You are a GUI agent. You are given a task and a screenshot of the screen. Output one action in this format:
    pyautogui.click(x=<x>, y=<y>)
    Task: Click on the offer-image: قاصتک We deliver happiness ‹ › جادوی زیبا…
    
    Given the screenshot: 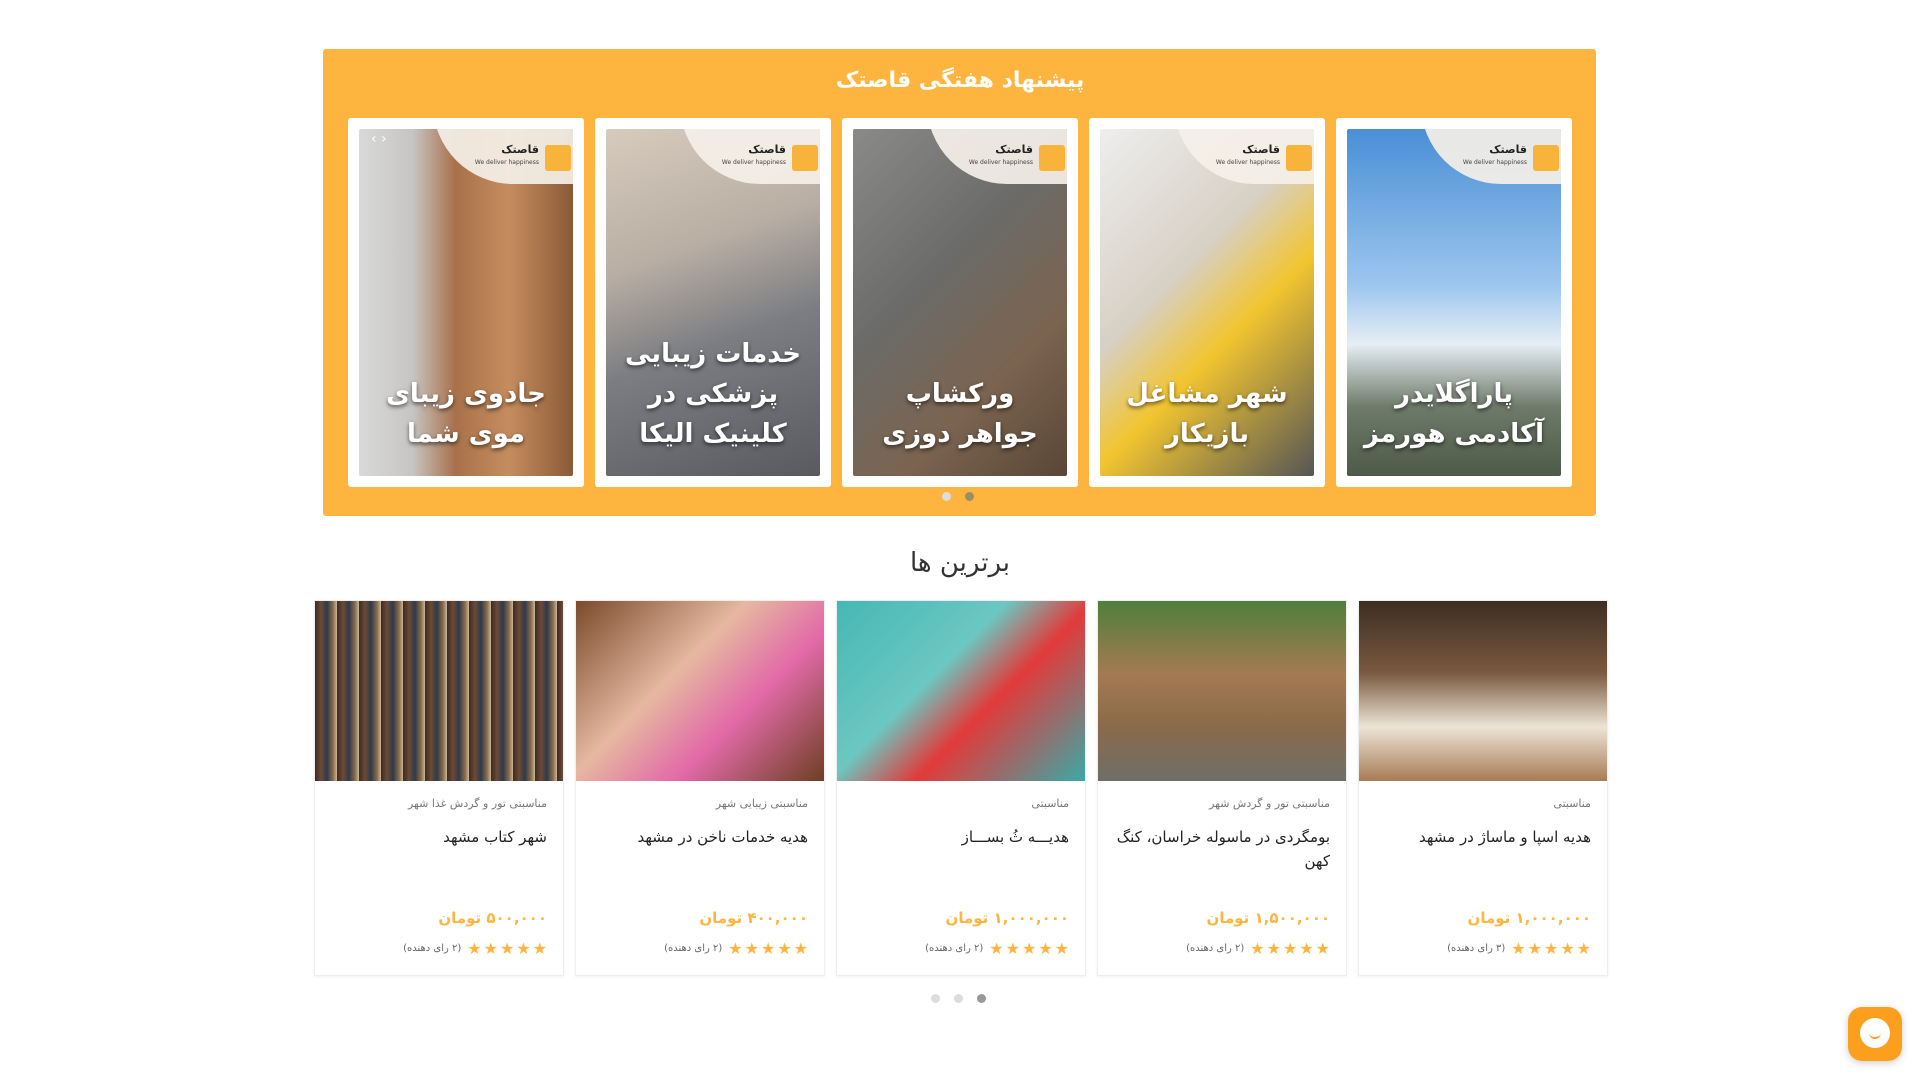 What is the action you would take?
    pyautogui.click(x=466, y=302)
    